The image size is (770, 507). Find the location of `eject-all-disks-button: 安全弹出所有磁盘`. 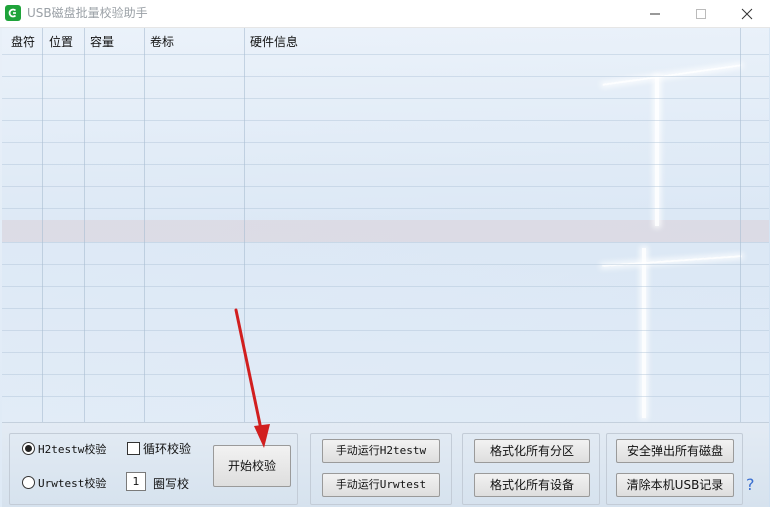

eject-all-disks-button: 安全弹出所有磁盘 is located at coordinates (675, 451).